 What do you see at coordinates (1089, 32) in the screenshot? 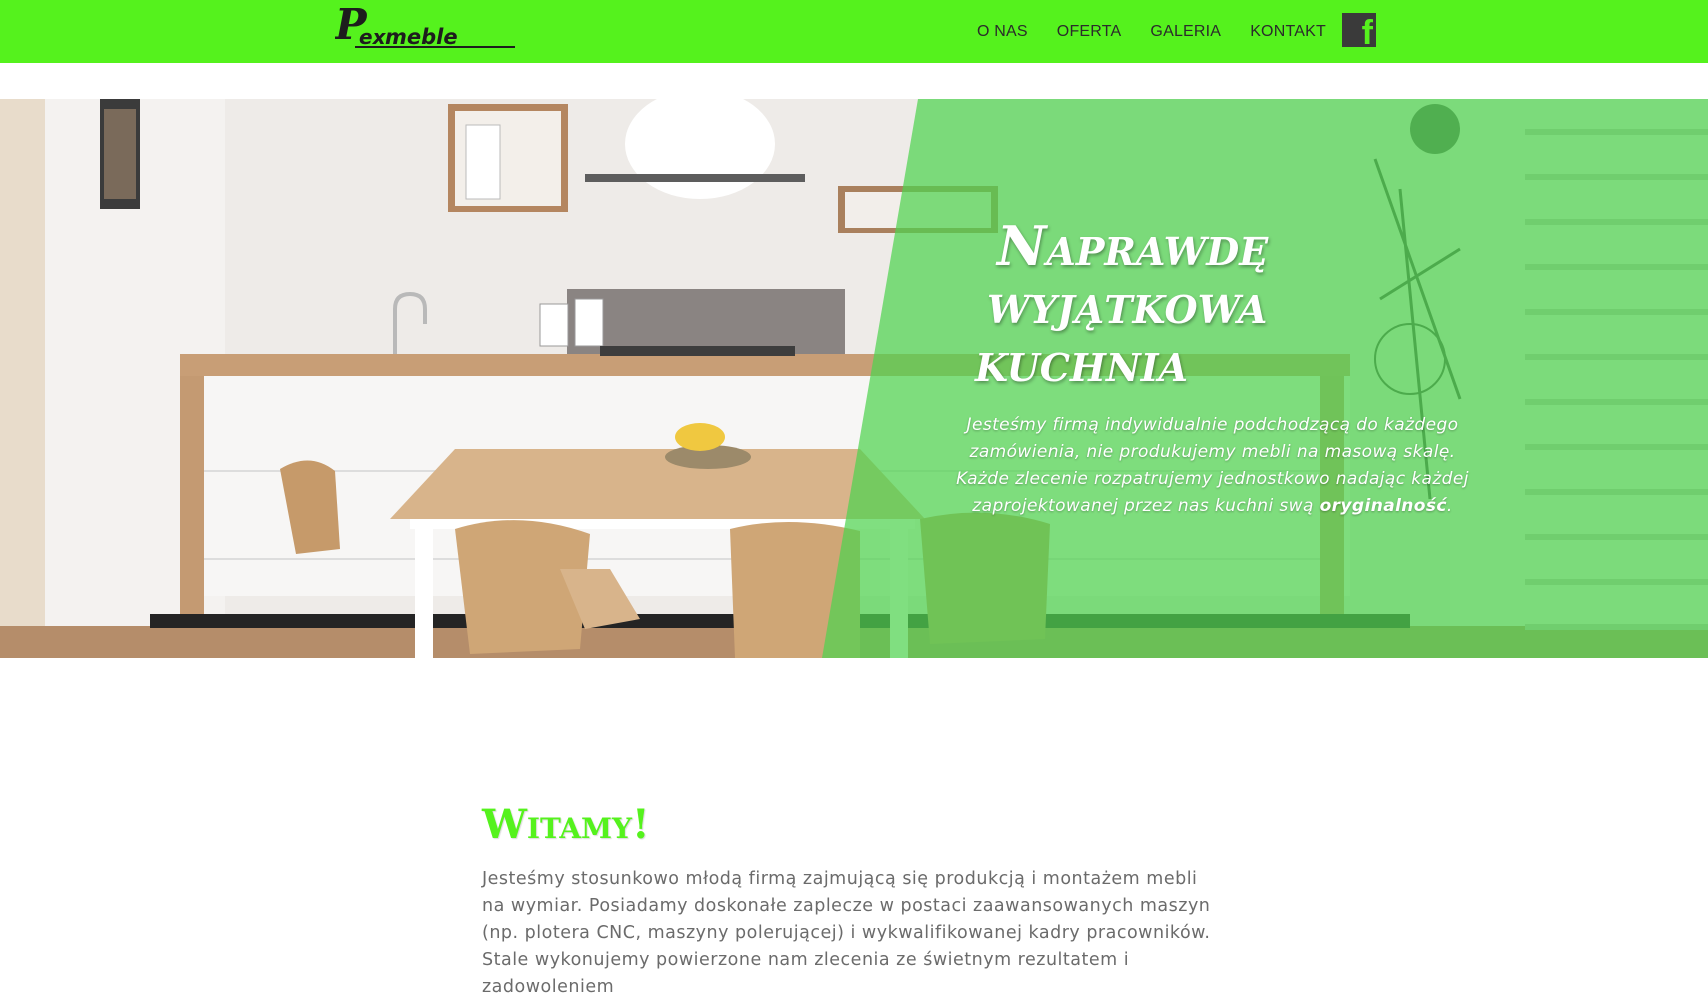
I see `nav-item-oferta: OFERTA` at bounding box center [1089, 32].